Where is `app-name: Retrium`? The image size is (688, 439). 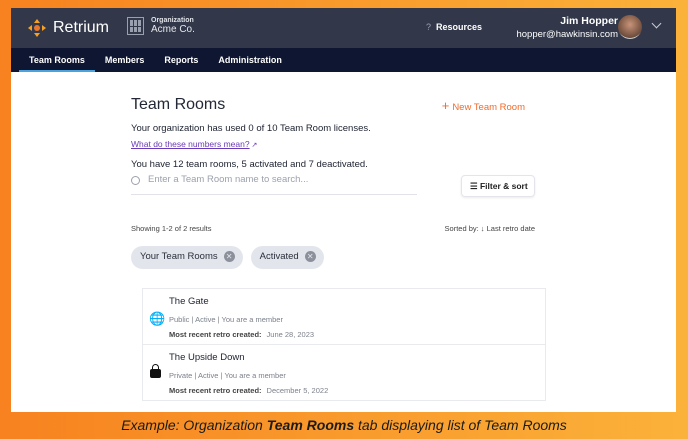
app-name: Retrium is located at coordinates (81, 27).